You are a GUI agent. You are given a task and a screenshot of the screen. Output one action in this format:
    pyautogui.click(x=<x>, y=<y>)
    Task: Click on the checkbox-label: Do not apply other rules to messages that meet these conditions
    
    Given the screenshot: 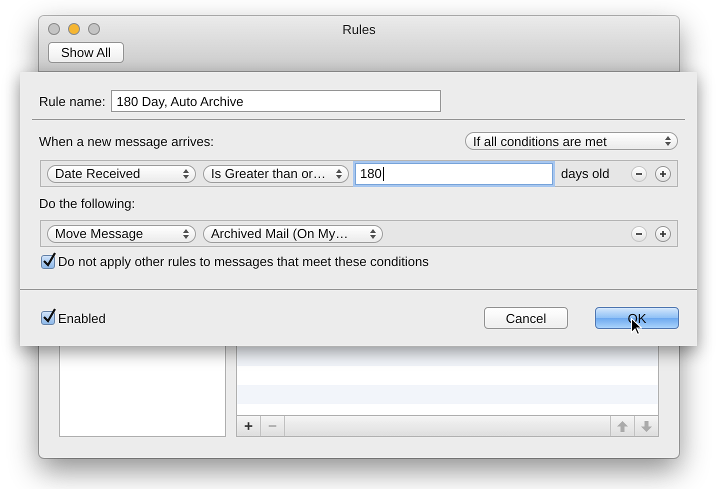 What is the action you would take?
    pyautogui.click(x=243, y=261)
    